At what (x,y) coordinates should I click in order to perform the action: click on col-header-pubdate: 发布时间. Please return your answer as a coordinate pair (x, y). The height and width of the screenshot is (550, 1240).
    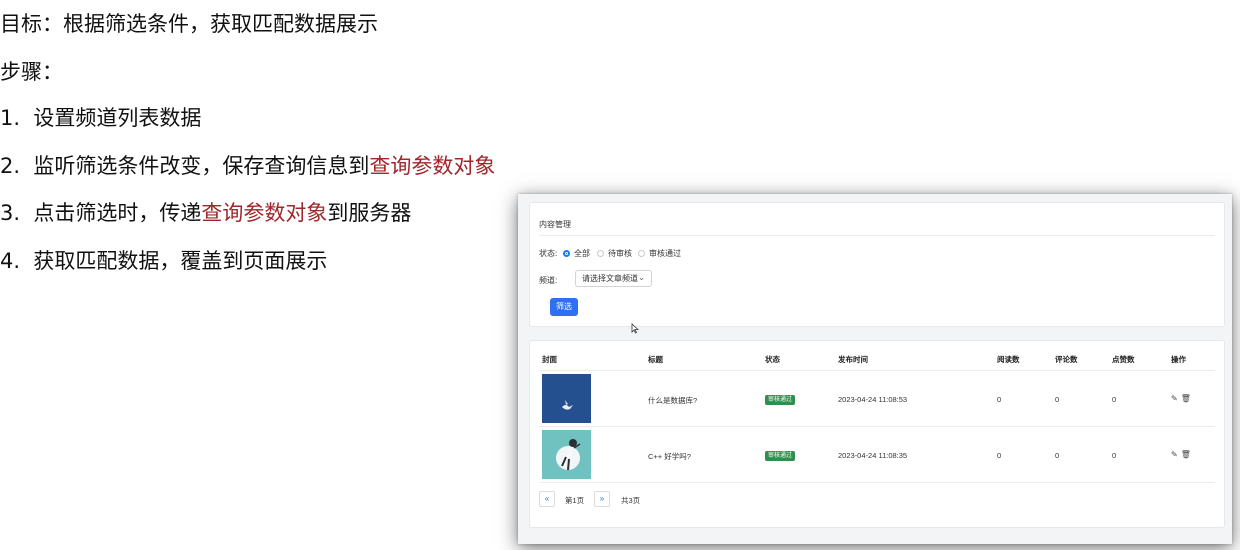
    Looking at the image, I should click on (853, 359).